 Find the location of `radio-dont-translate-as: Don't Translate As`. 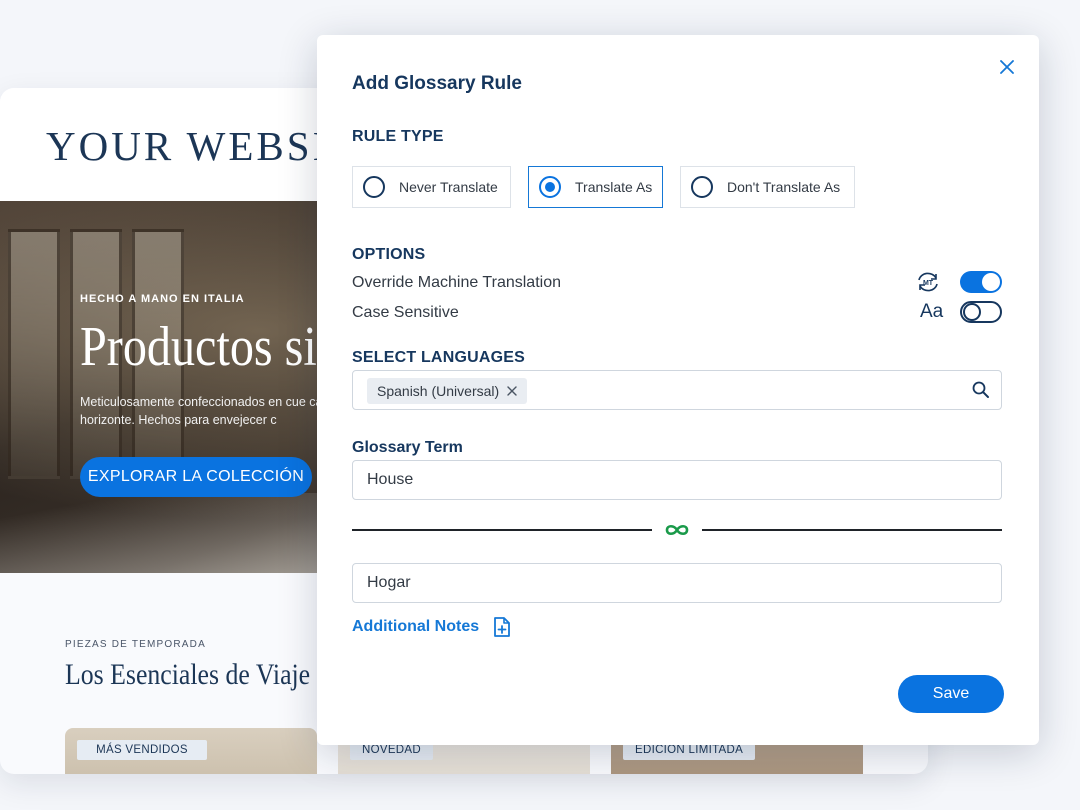

radio-dont-translate-as: Don't Translate As is located at coordinates (767, 187).